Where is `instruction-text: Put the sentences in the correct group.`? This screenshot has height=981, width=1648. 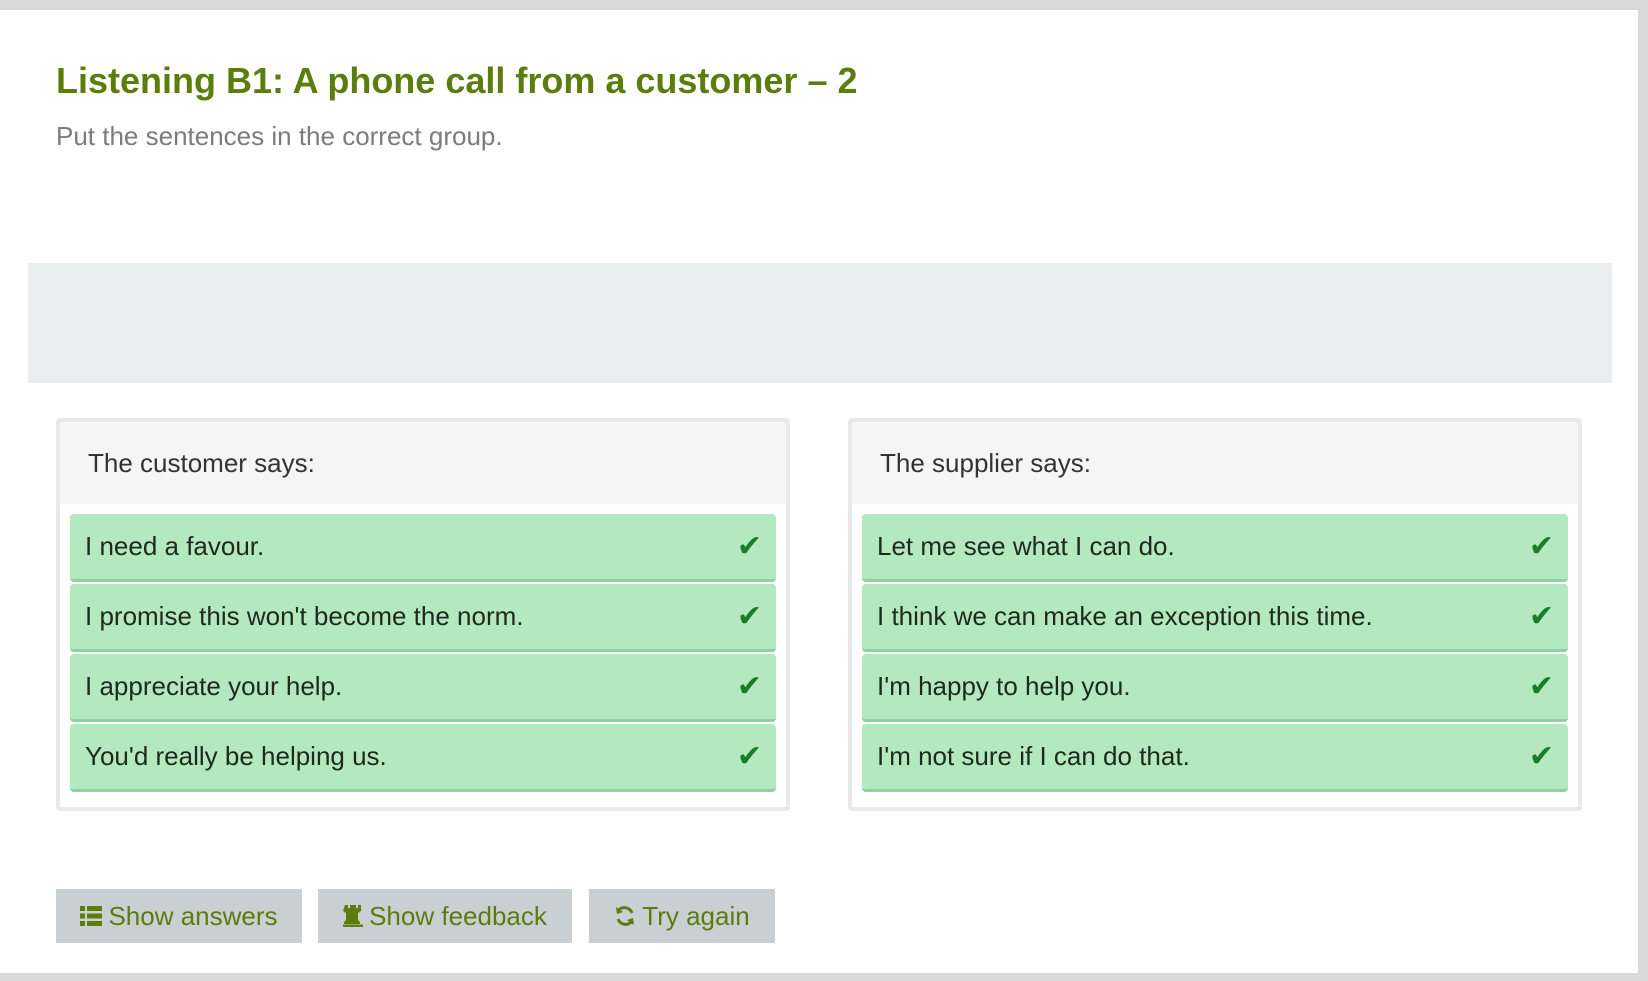
instruction-text: Put the sentences in the correct group. is located at coordinates (279, 136).